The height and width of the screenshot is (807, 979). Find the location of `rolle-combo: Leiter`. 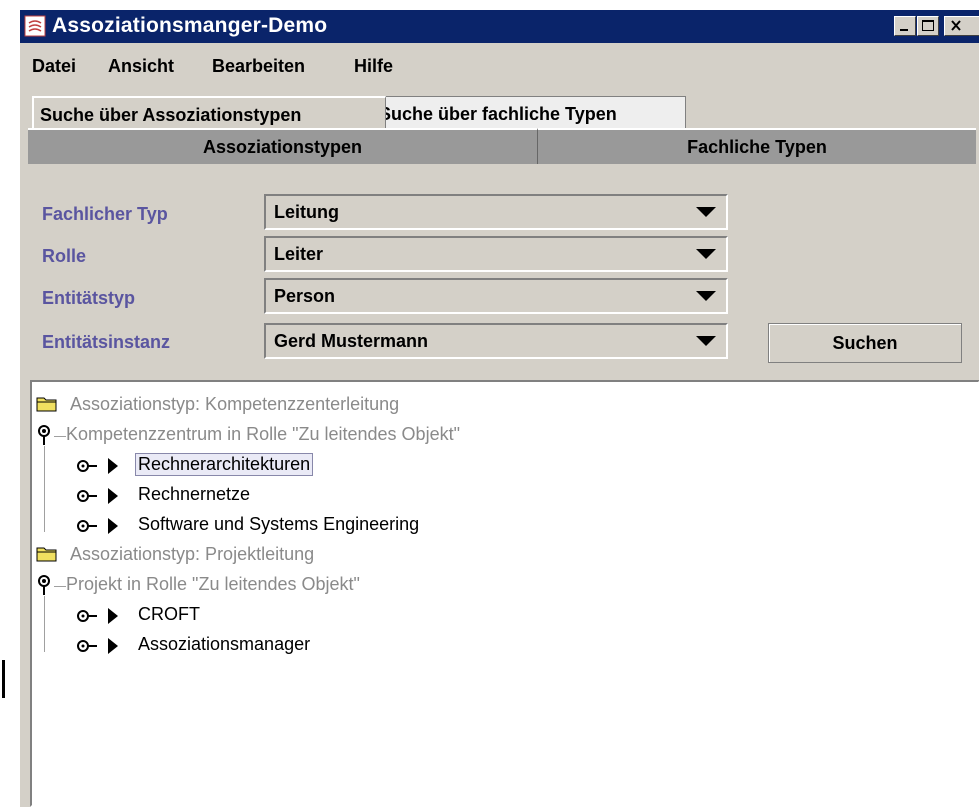

rolle-combo: Leiter is located at coordinates (496, 254).